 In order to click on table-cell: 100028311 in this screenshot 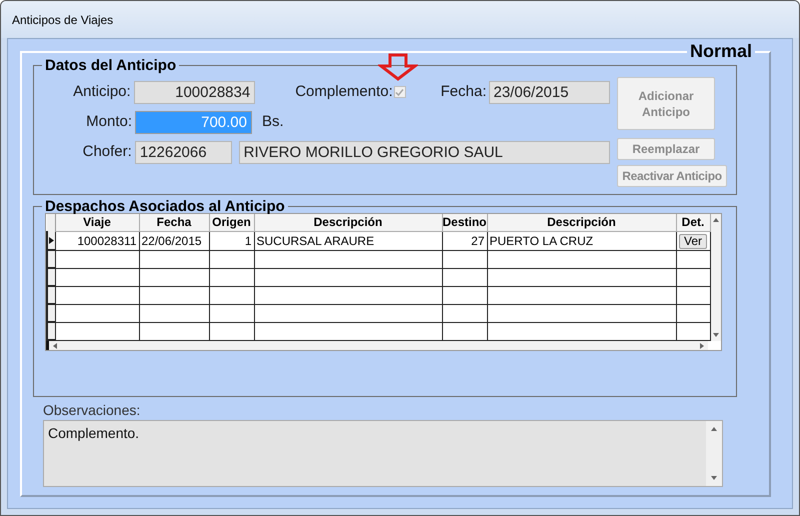, I will do `click(97, 240)`.